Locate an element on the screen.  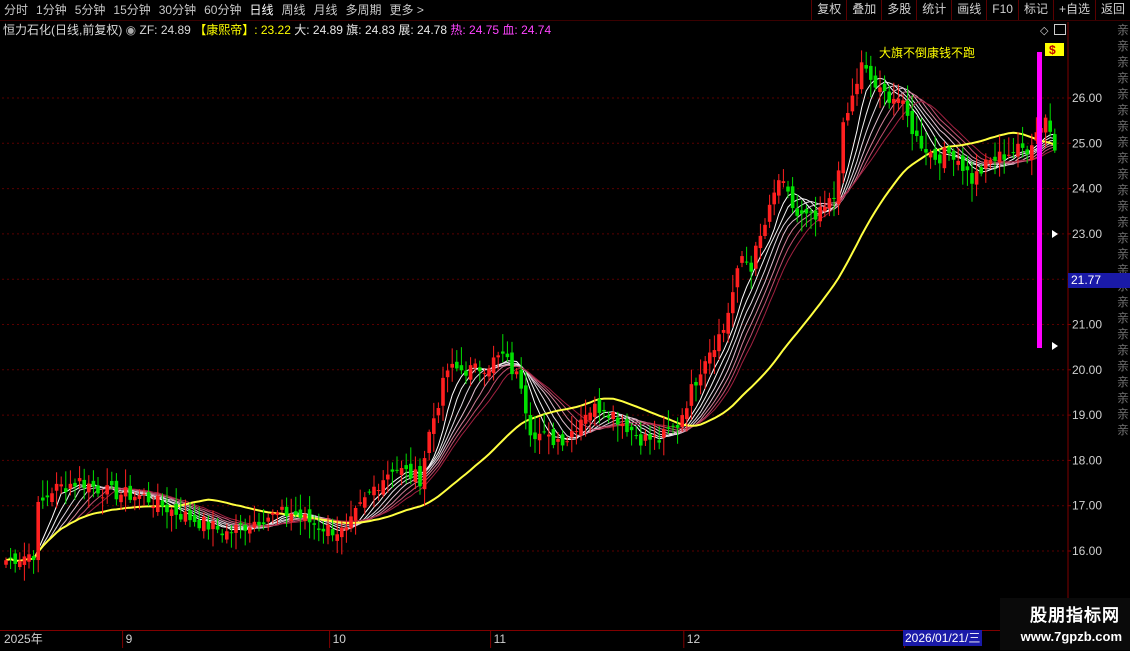
chart-annotation: 大旗不倒康钱不跑 is located at coordinates (927, 53).